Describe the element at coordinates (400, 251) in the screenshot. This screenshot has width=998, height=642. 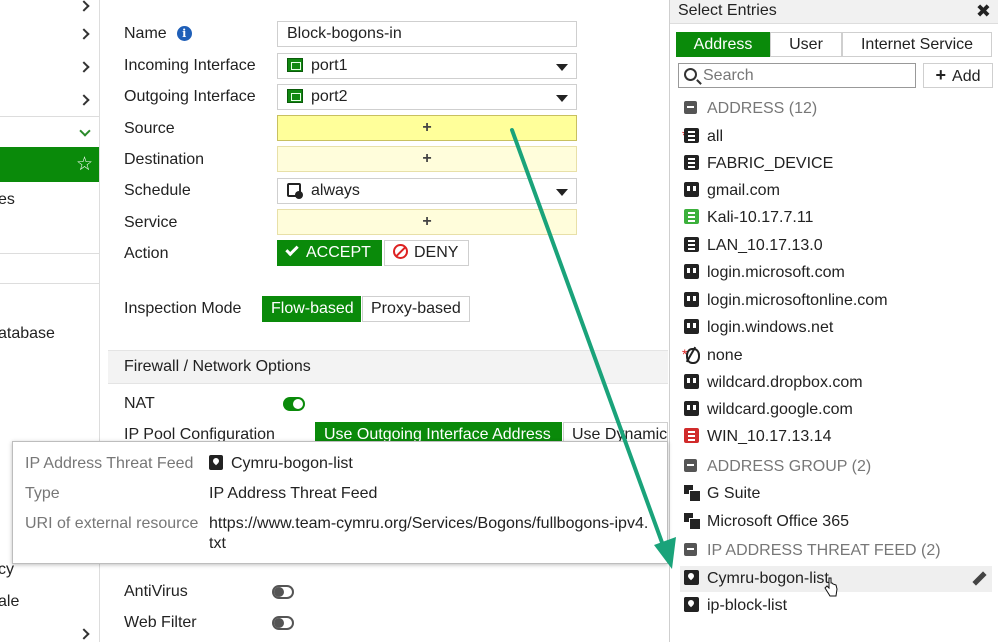
I see `deny-icon` at that location.